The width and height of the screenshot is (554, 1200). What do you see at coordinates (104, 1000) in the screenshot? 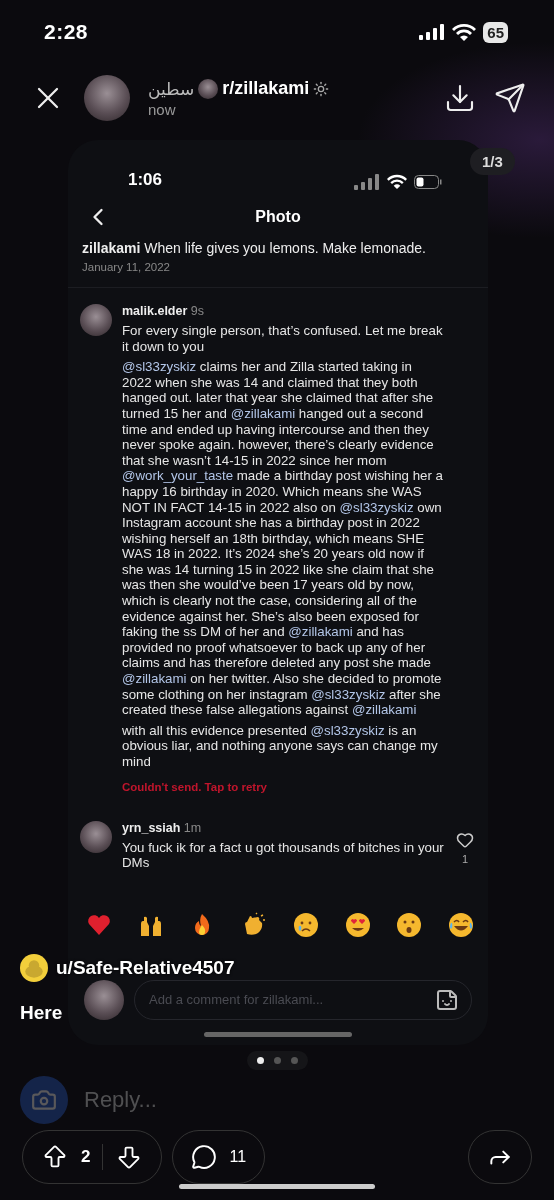
I see `my-avatar` at bounding box center [104, 1000].